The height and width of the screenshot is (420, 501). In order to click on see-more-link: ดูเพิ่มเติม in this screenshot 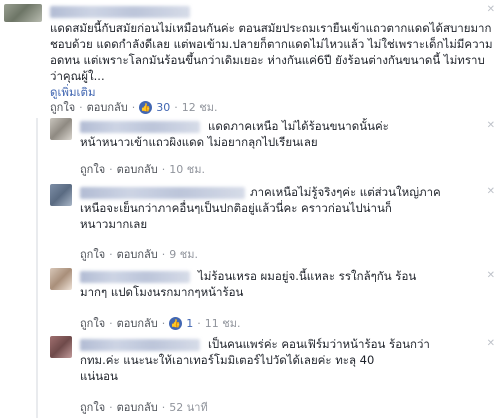, I will do `click(73, 92)`.